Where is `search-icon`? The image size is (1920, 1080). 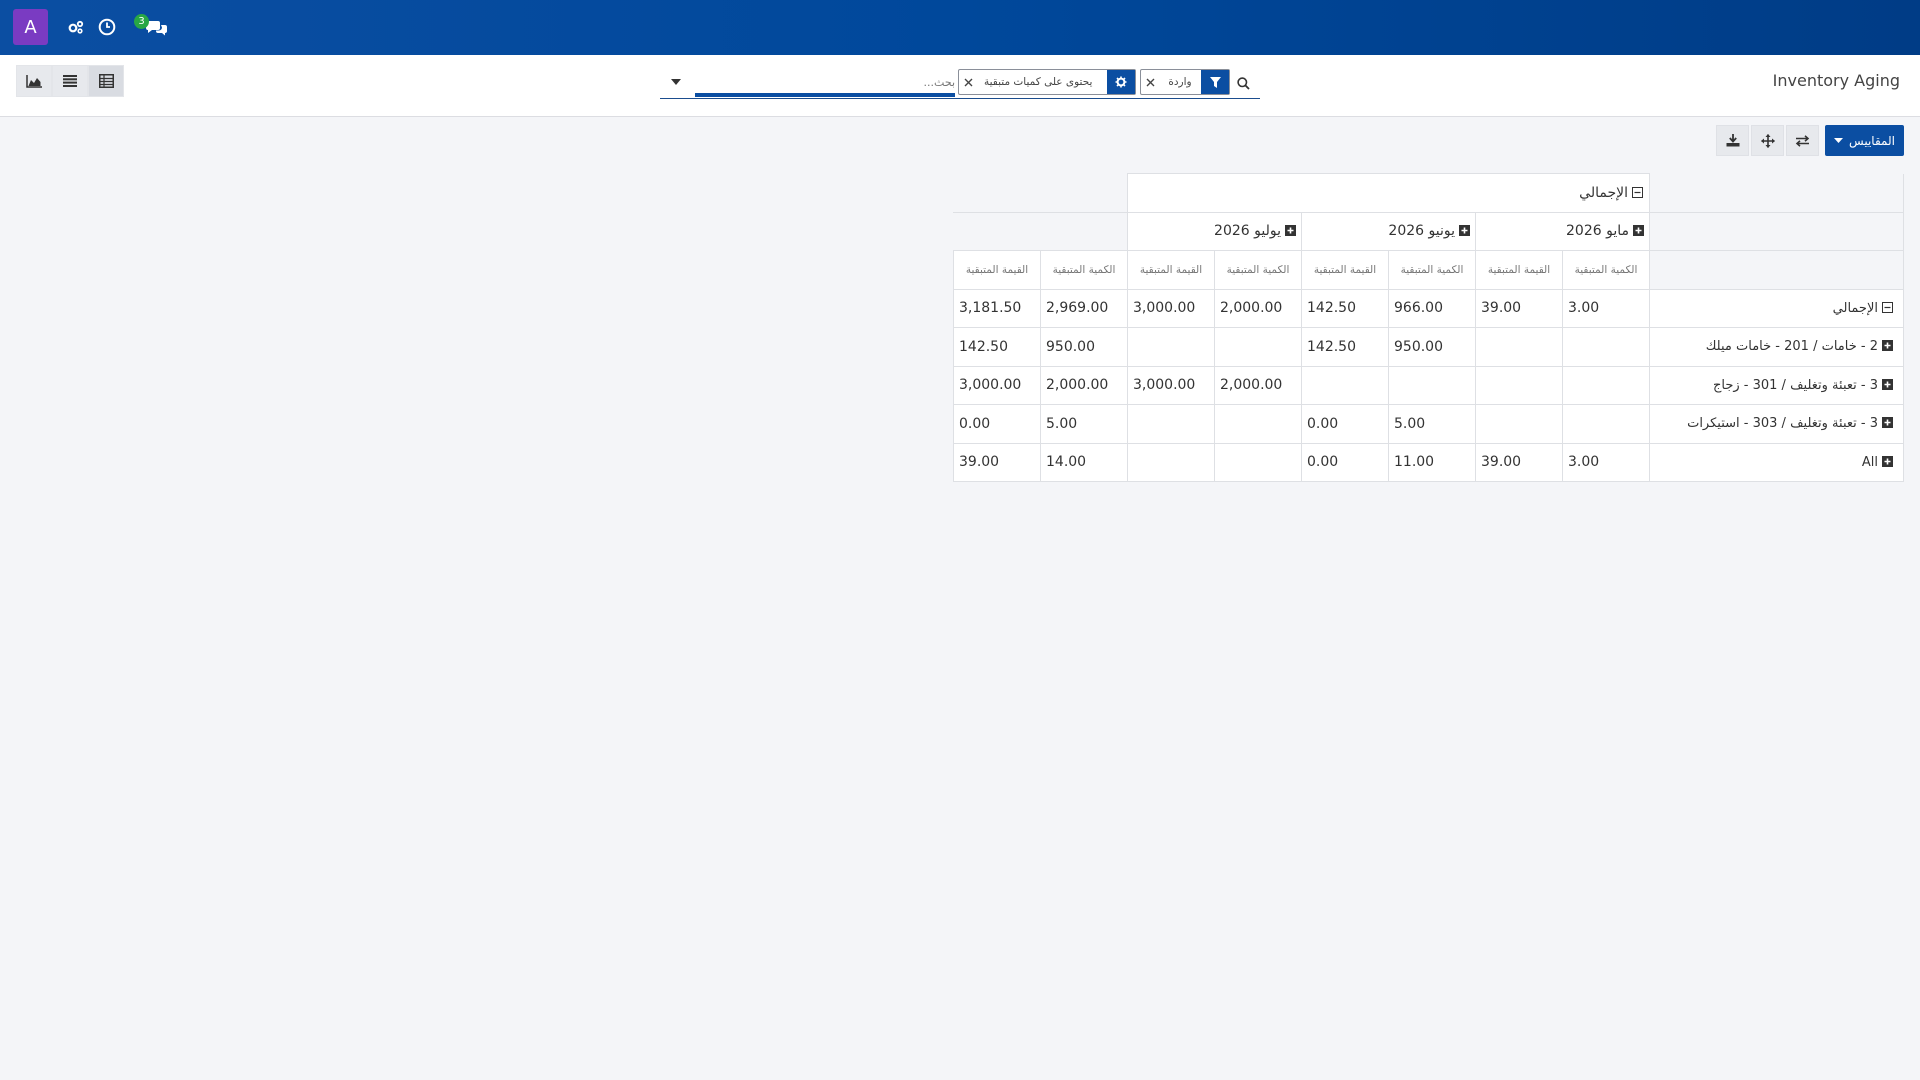 search-icon is located at coordinates (1243, 83).